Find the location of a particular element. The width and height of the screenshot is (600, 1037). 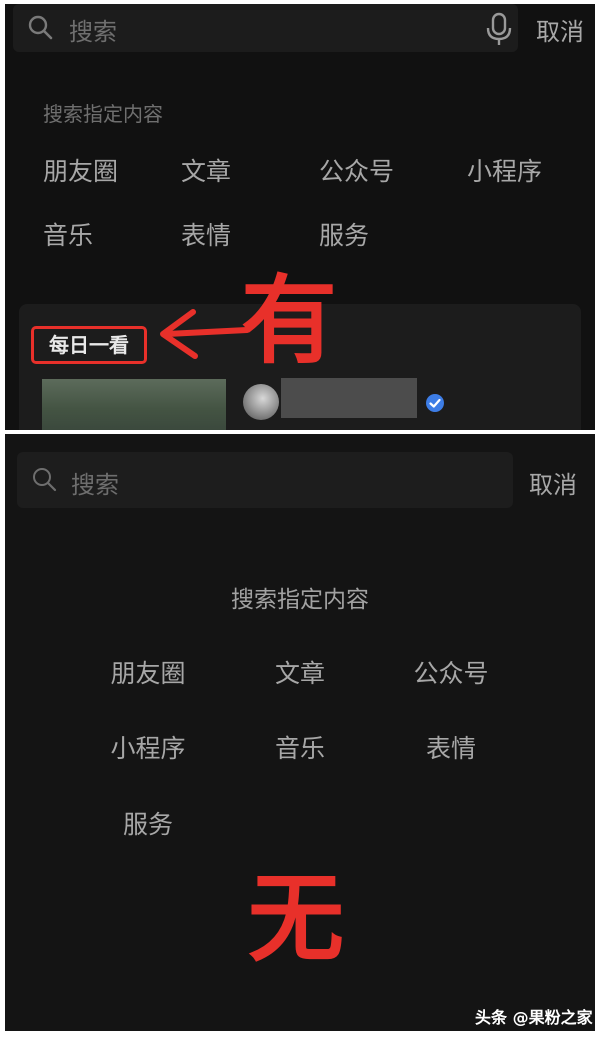

verified-icon is located at coordinates (435, 403).